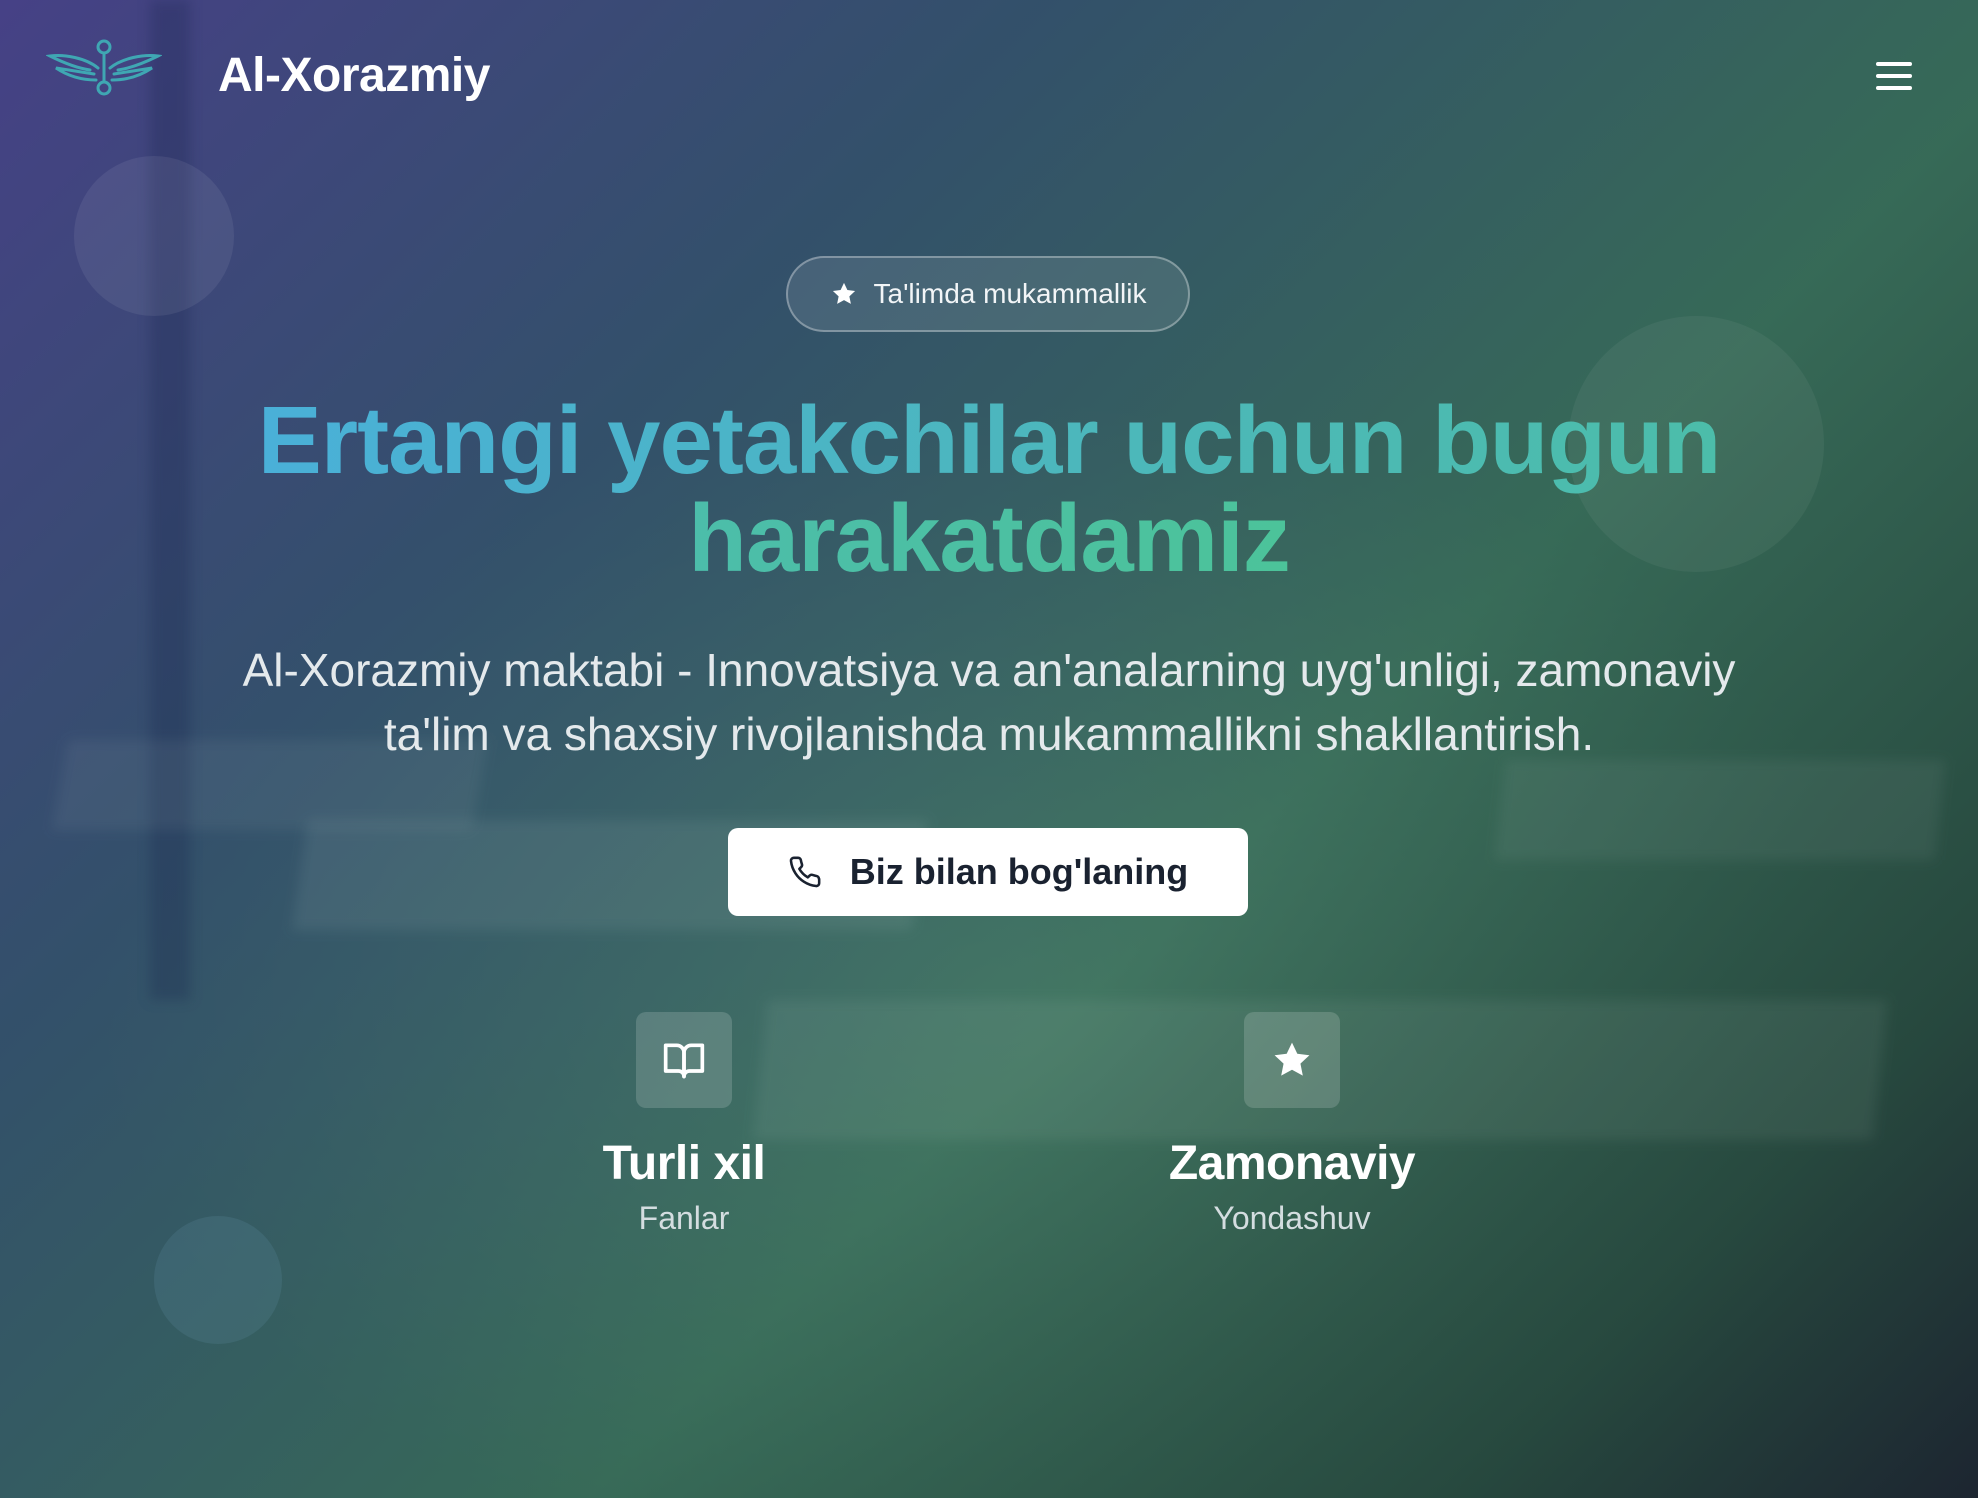 This screenshot has height=1498, width=1978. I want to click on feature-item: Turli xil Fanlar, so click(684, 1125).